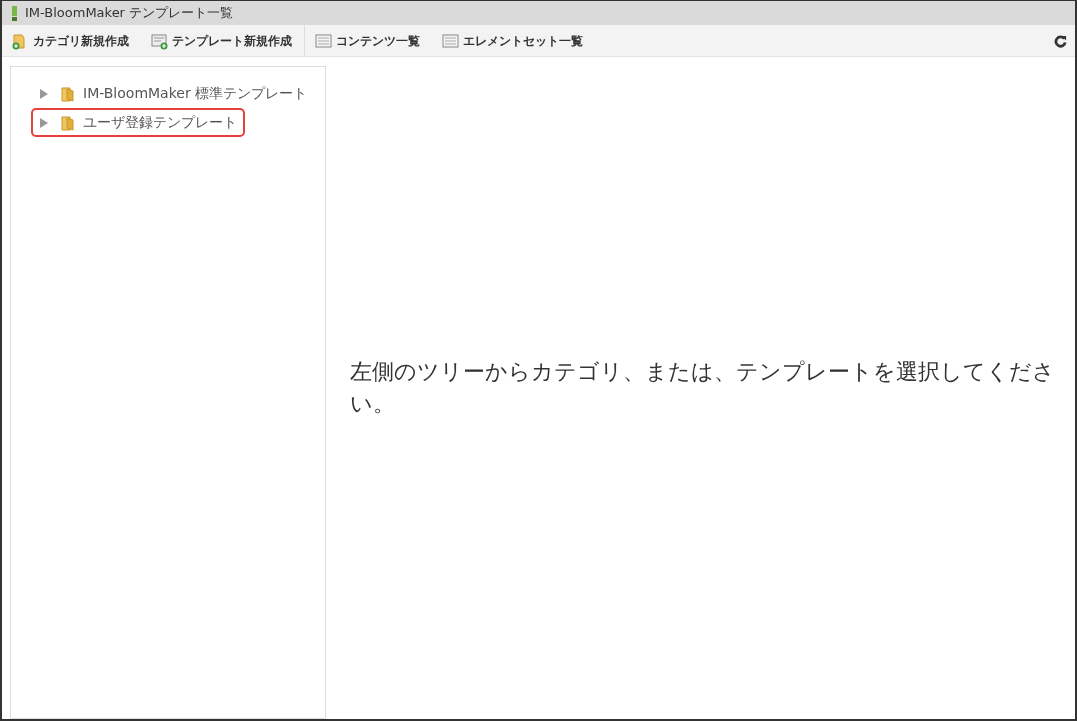 This screenshot has width=1077, height=721. Describe the element at coordinates (1060, 41) in the screenshot. I see `refresh-icon` at that location.